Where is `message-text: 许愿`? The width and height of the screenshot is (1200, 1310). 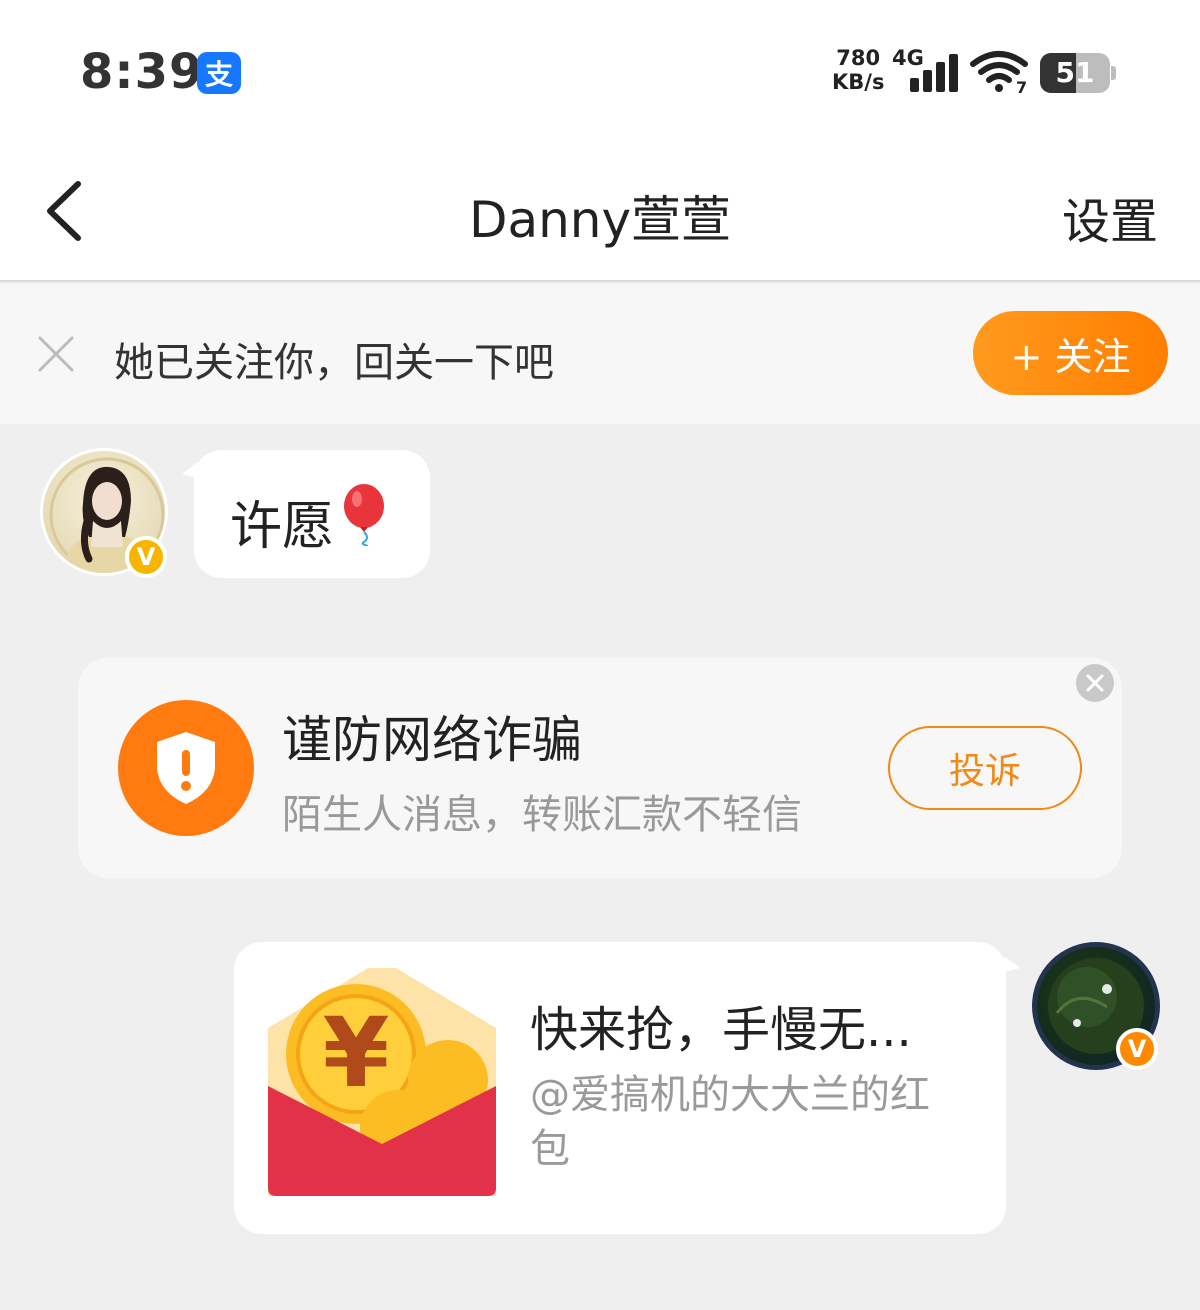 message-text: 许愿 is located at coordinates (282, 527).